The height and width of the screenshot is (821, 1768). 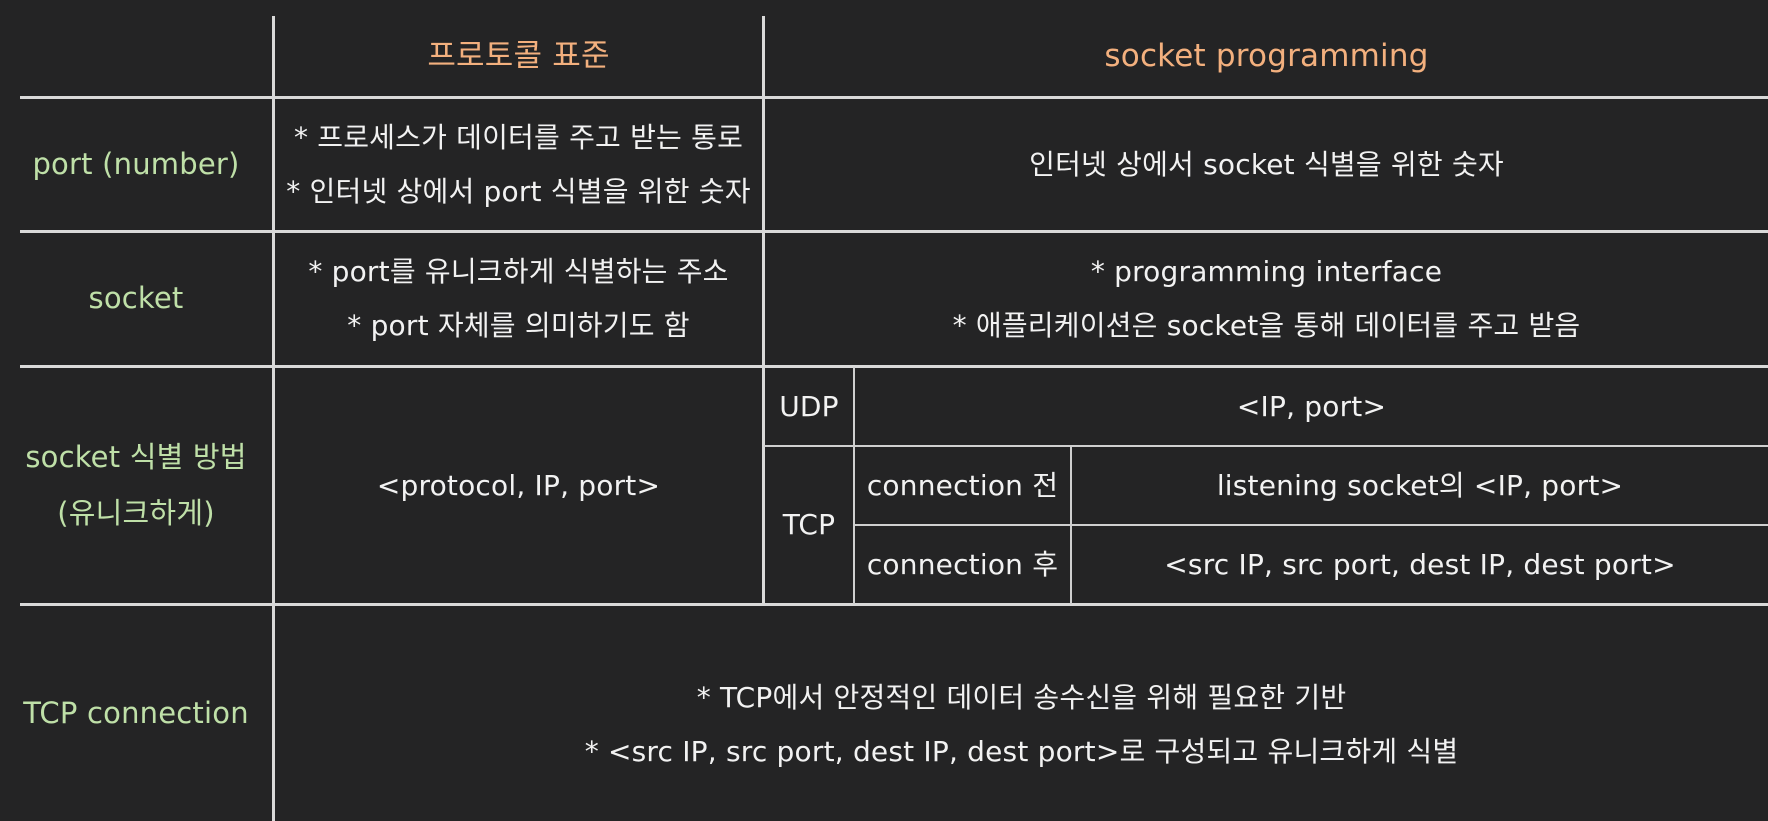 What do you see at coordinates (518, 325) in the screenshot?
I see `cell-line: * port 자체를 의미하기도 함` at bounding box center [518, 325].